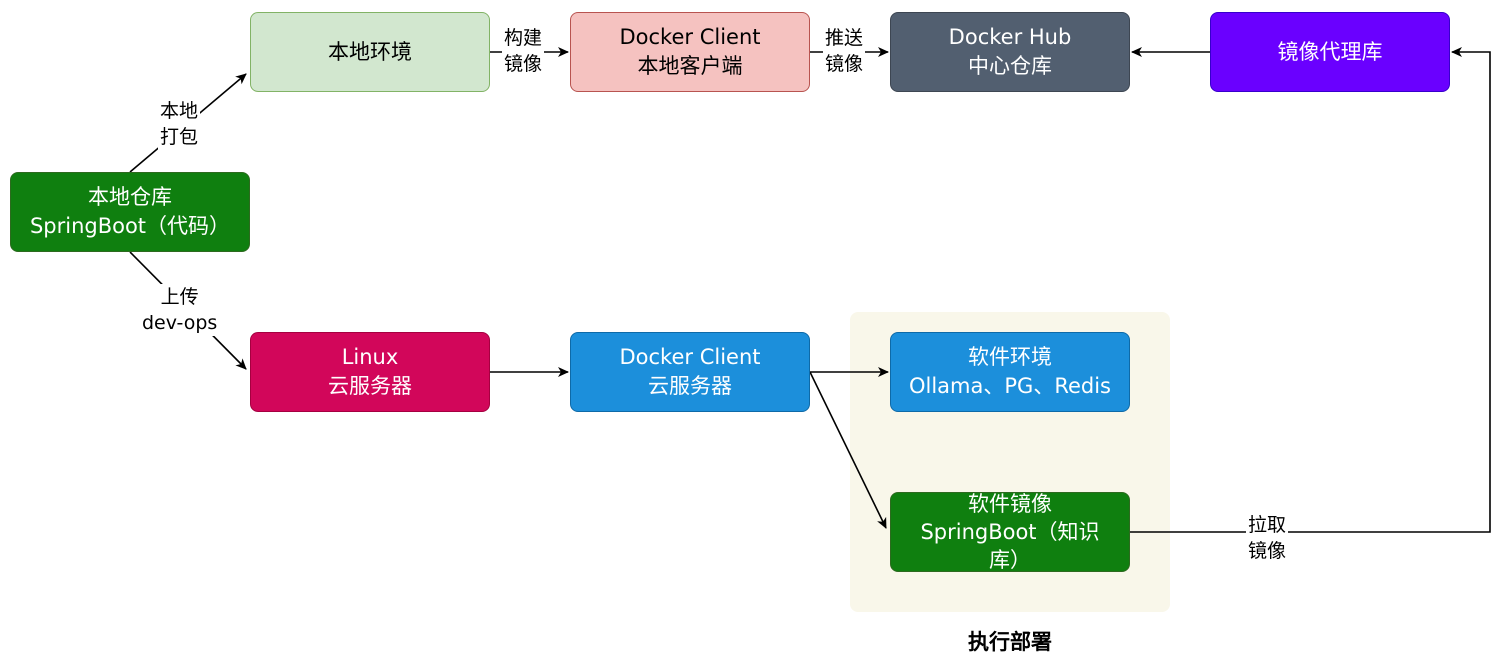 This screenshot has height=668, width=1502. What do you see at coordinates (1010, 357) in the screenshot?
I see `node-software-env-line1: 软件环境` at bounding box center [1010, 357].